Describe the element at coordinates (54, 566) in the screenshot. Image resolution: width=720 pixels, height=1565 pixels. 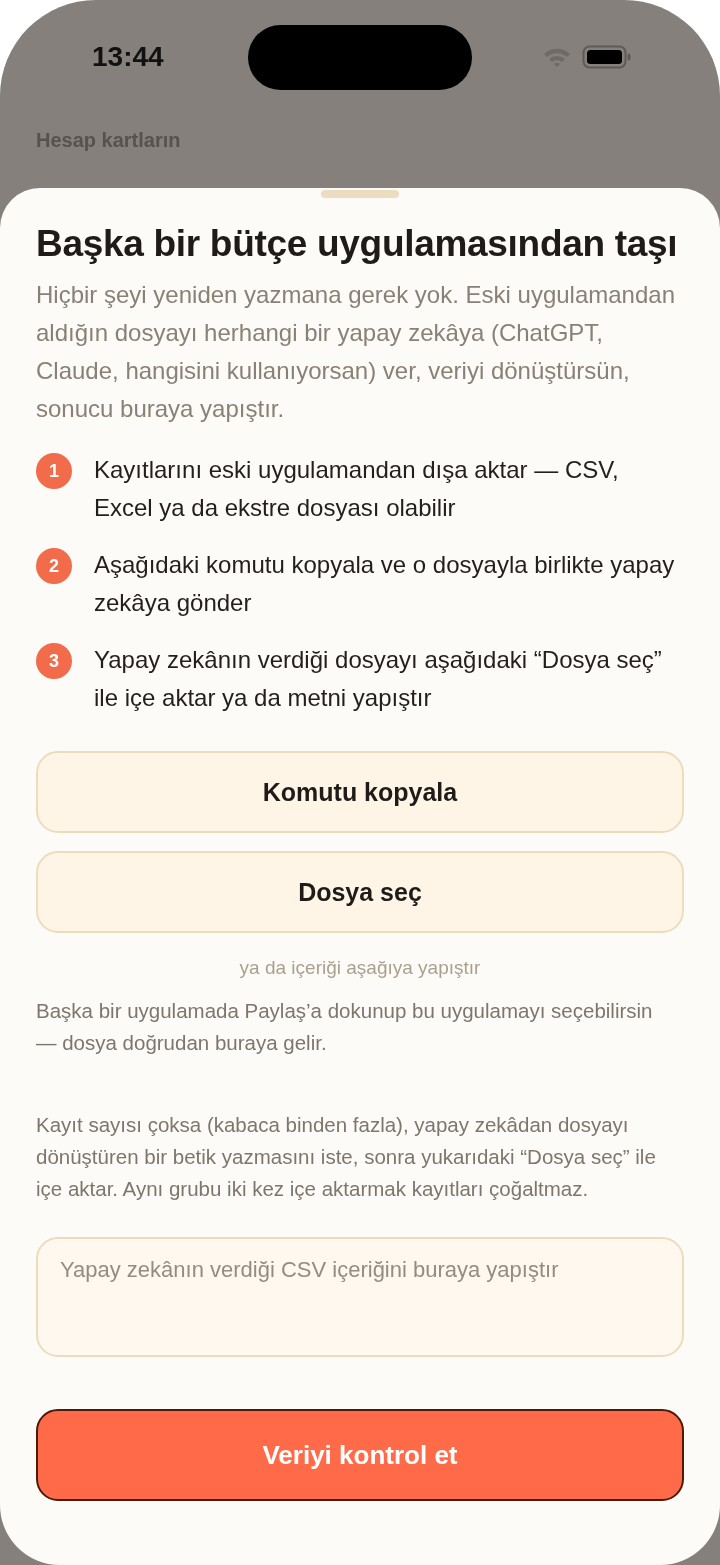
I see `step-number: 2` at that location.